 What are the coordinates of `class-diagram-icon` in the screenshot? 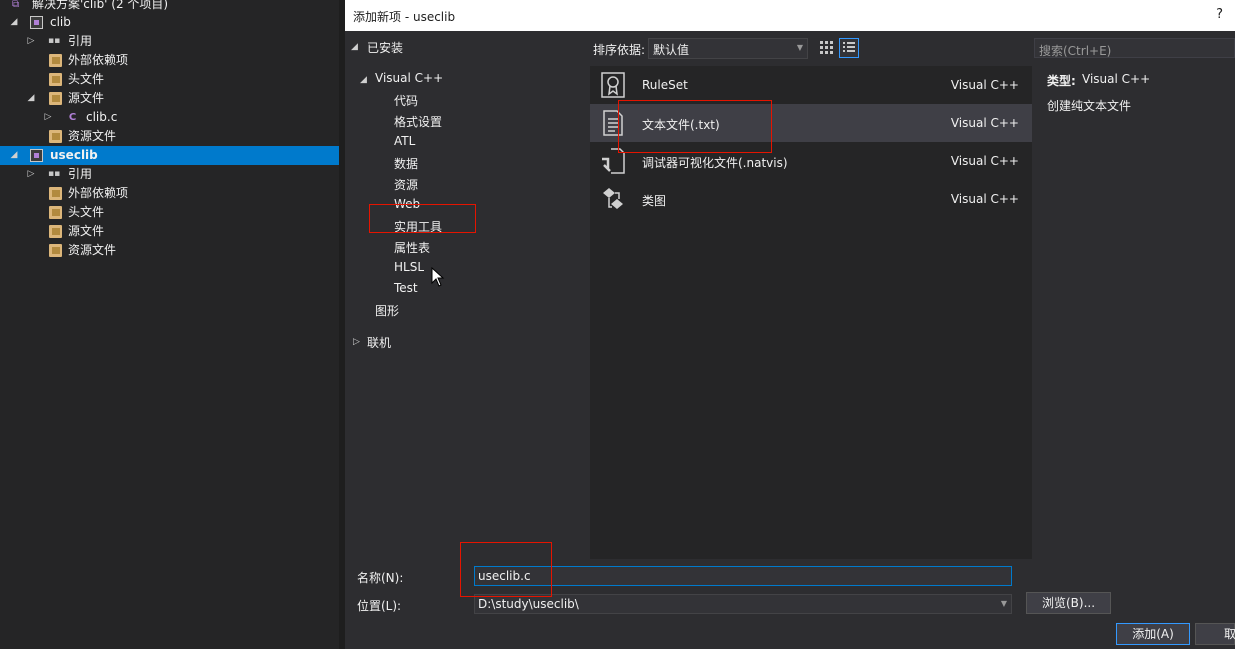 It's located at (613, 198).